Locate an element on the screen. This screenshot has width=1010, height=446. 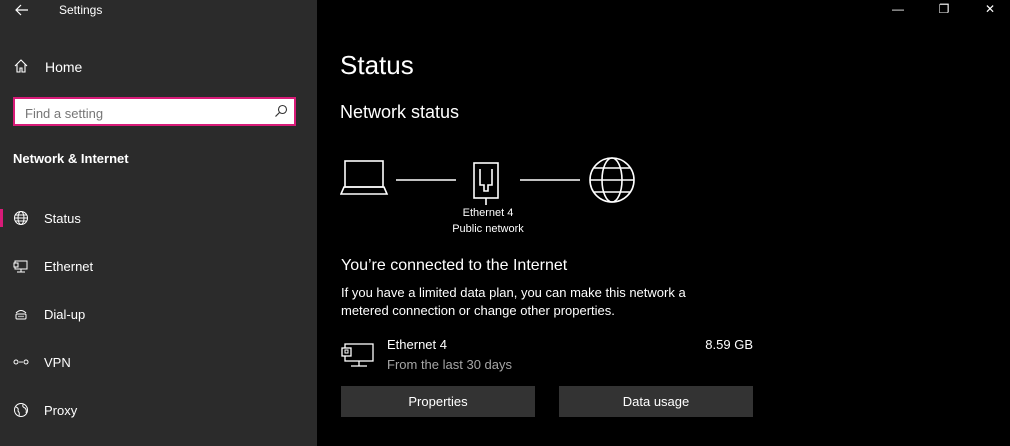
back-button is located at coordinates (21, 9).